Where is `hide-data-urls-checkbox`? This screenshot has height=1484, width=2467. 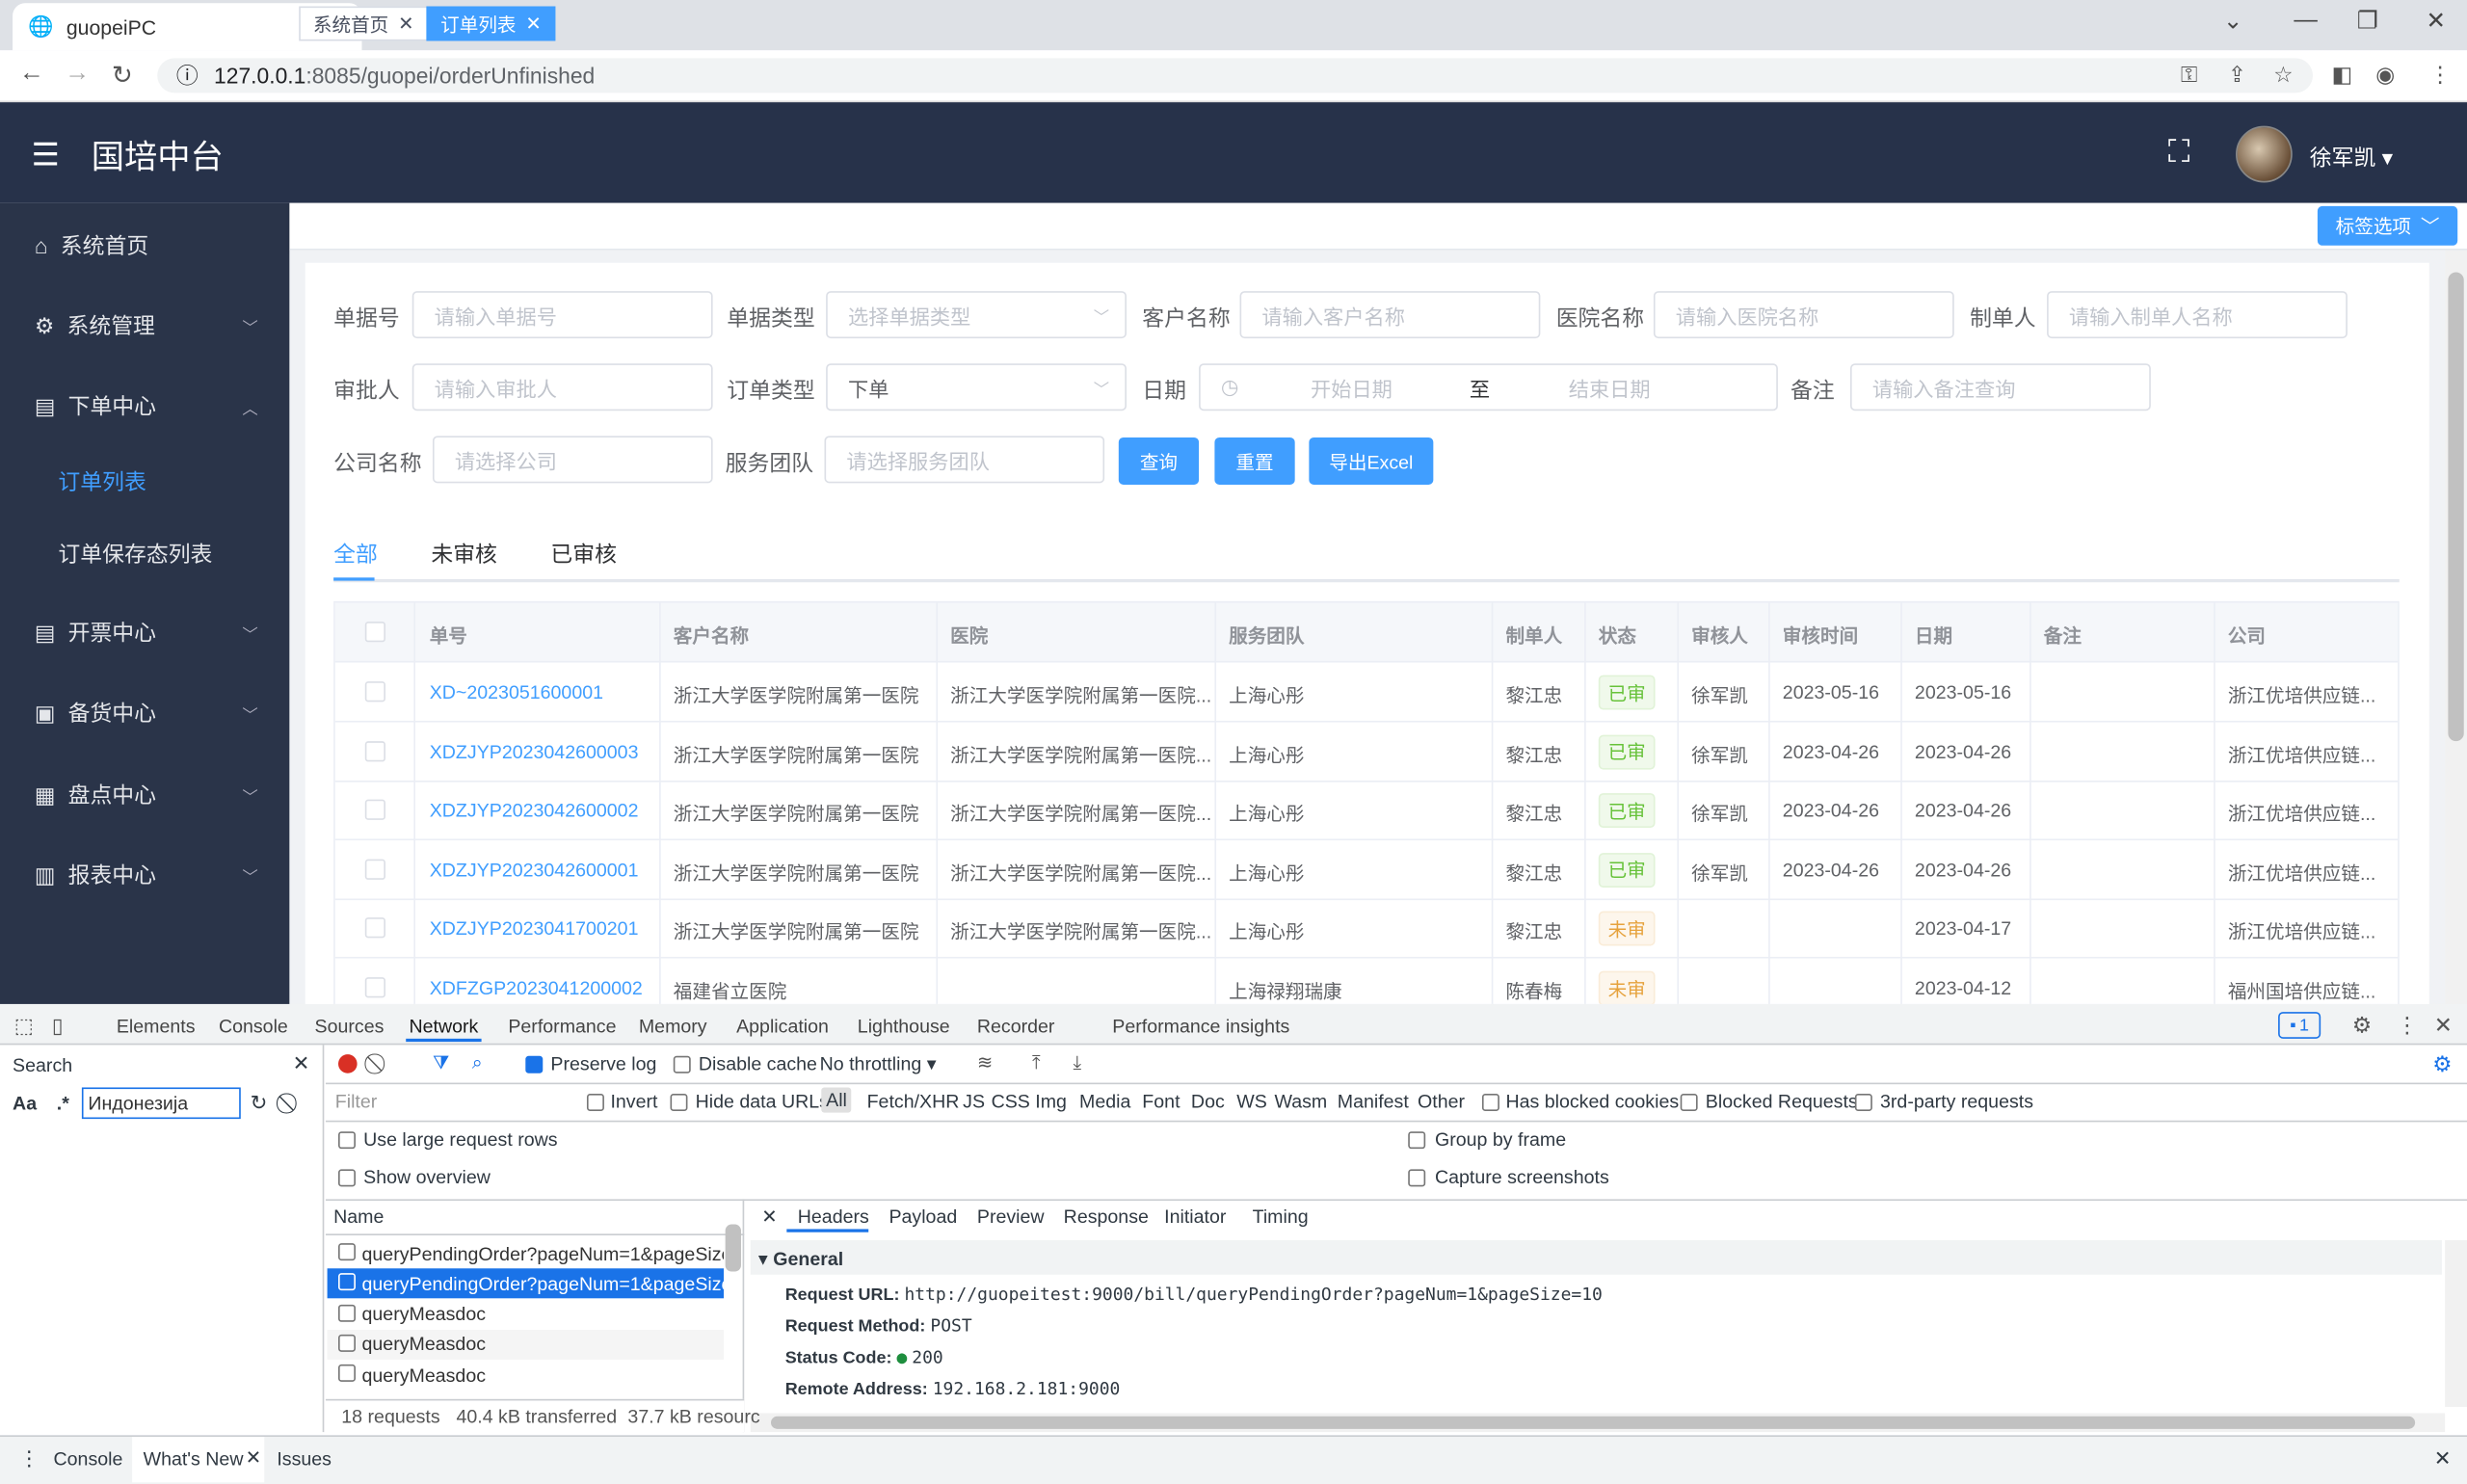 hide-data-urls-checkbox is located at coordinates (679, 1102).